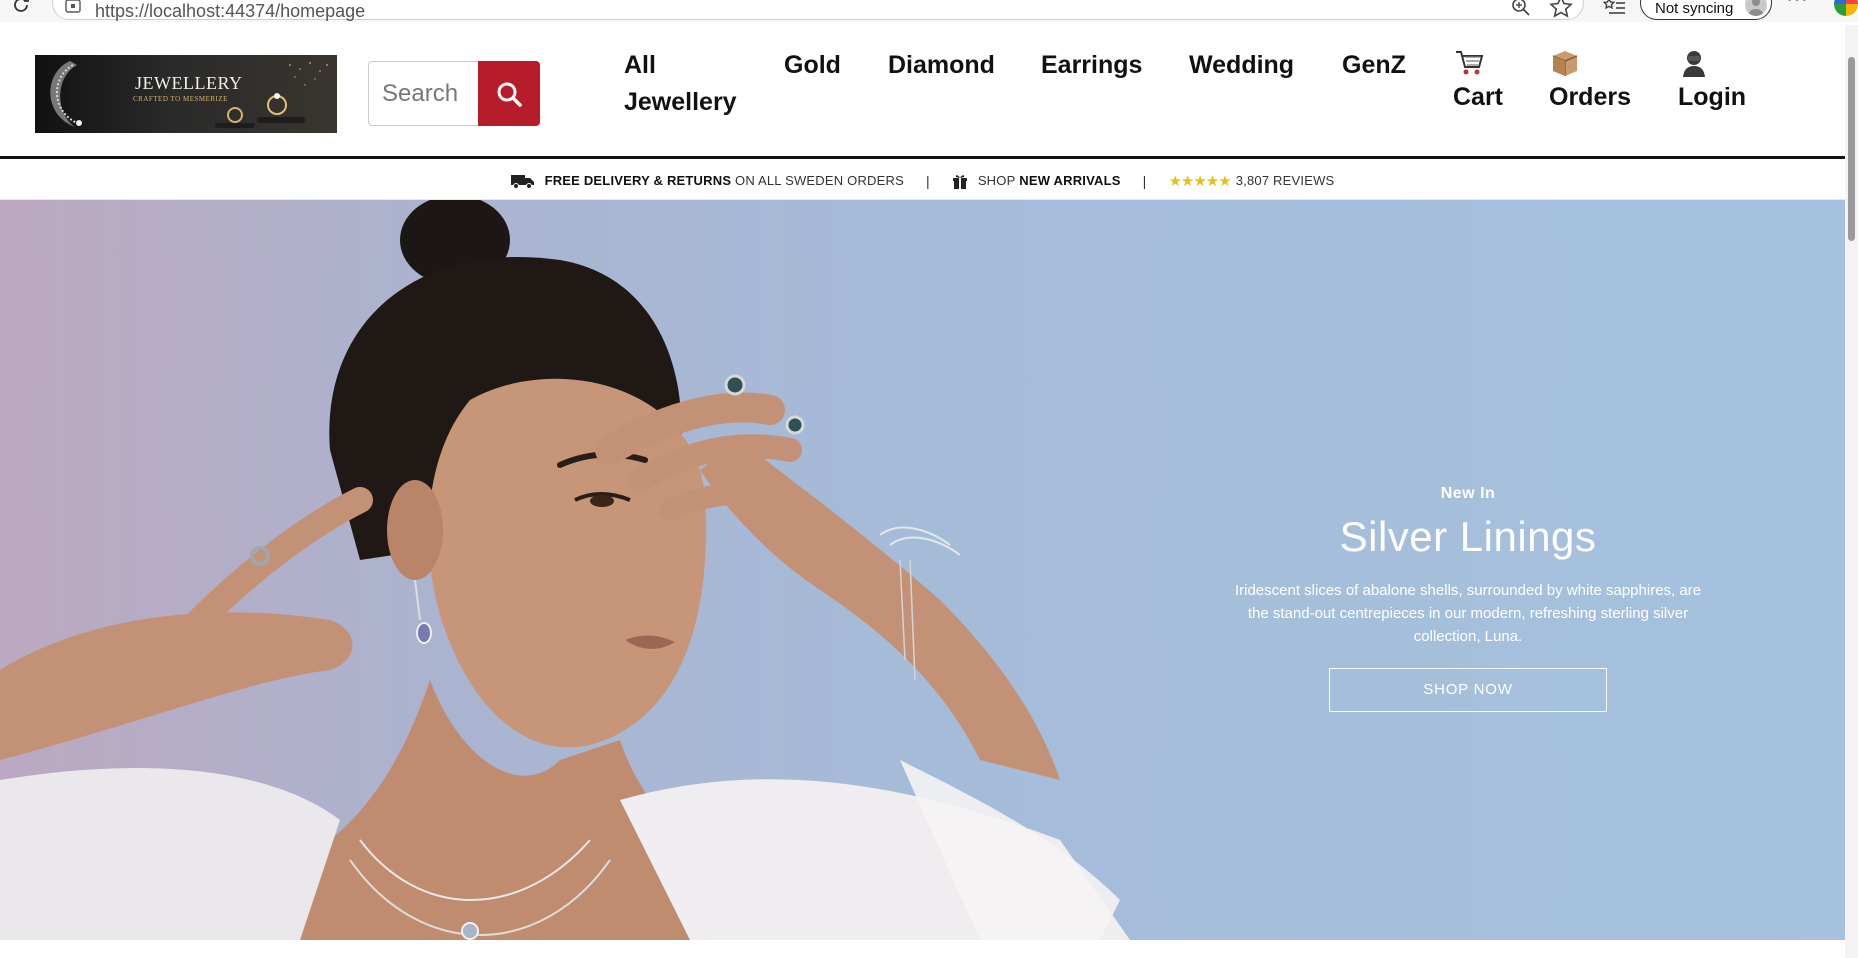  Describe the element at coordinates (1851, 149) in the screenshot. I see `scrollbar-thumb` at that location.